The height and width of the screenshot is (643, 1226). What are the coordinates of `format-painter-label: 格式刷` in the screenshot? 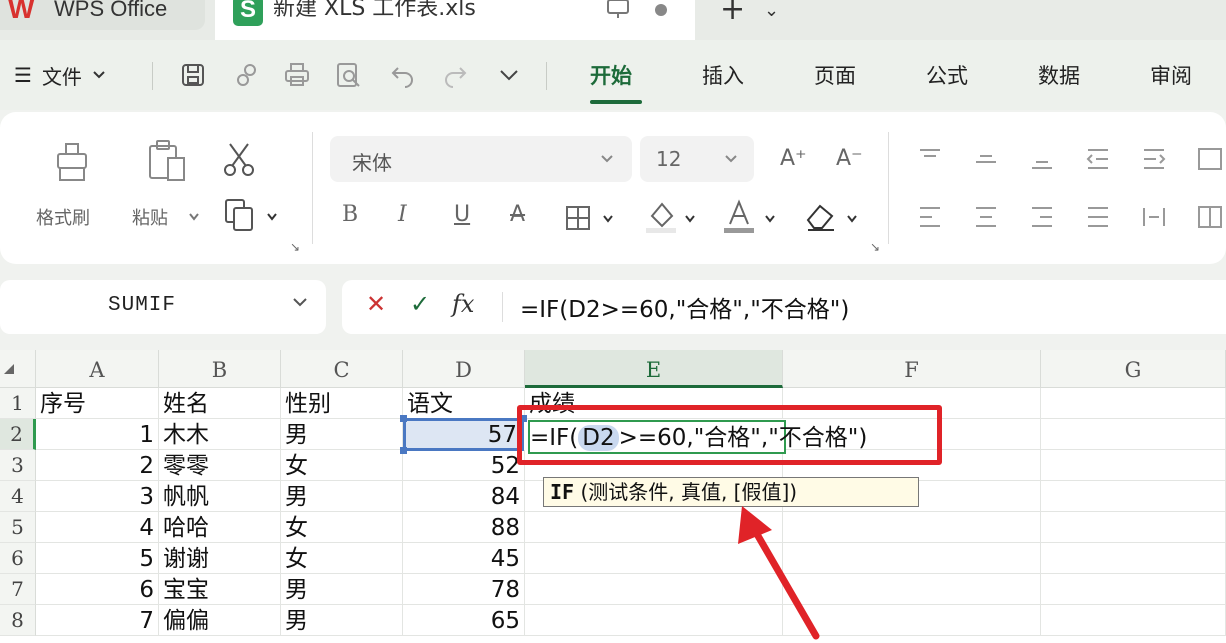 It's located at (63, 217).